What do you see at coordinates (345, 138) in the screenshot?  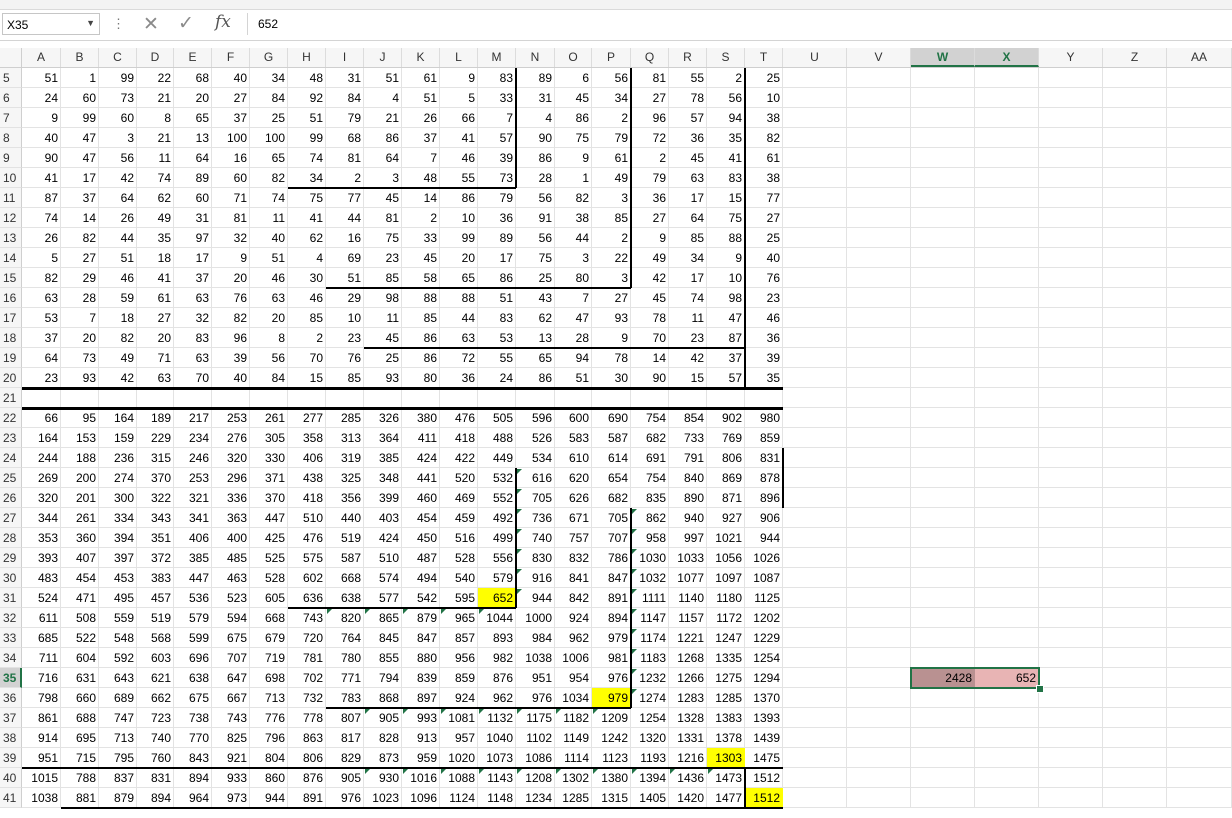 I see `cell-i8: 68` at bounding box center [345, 138].